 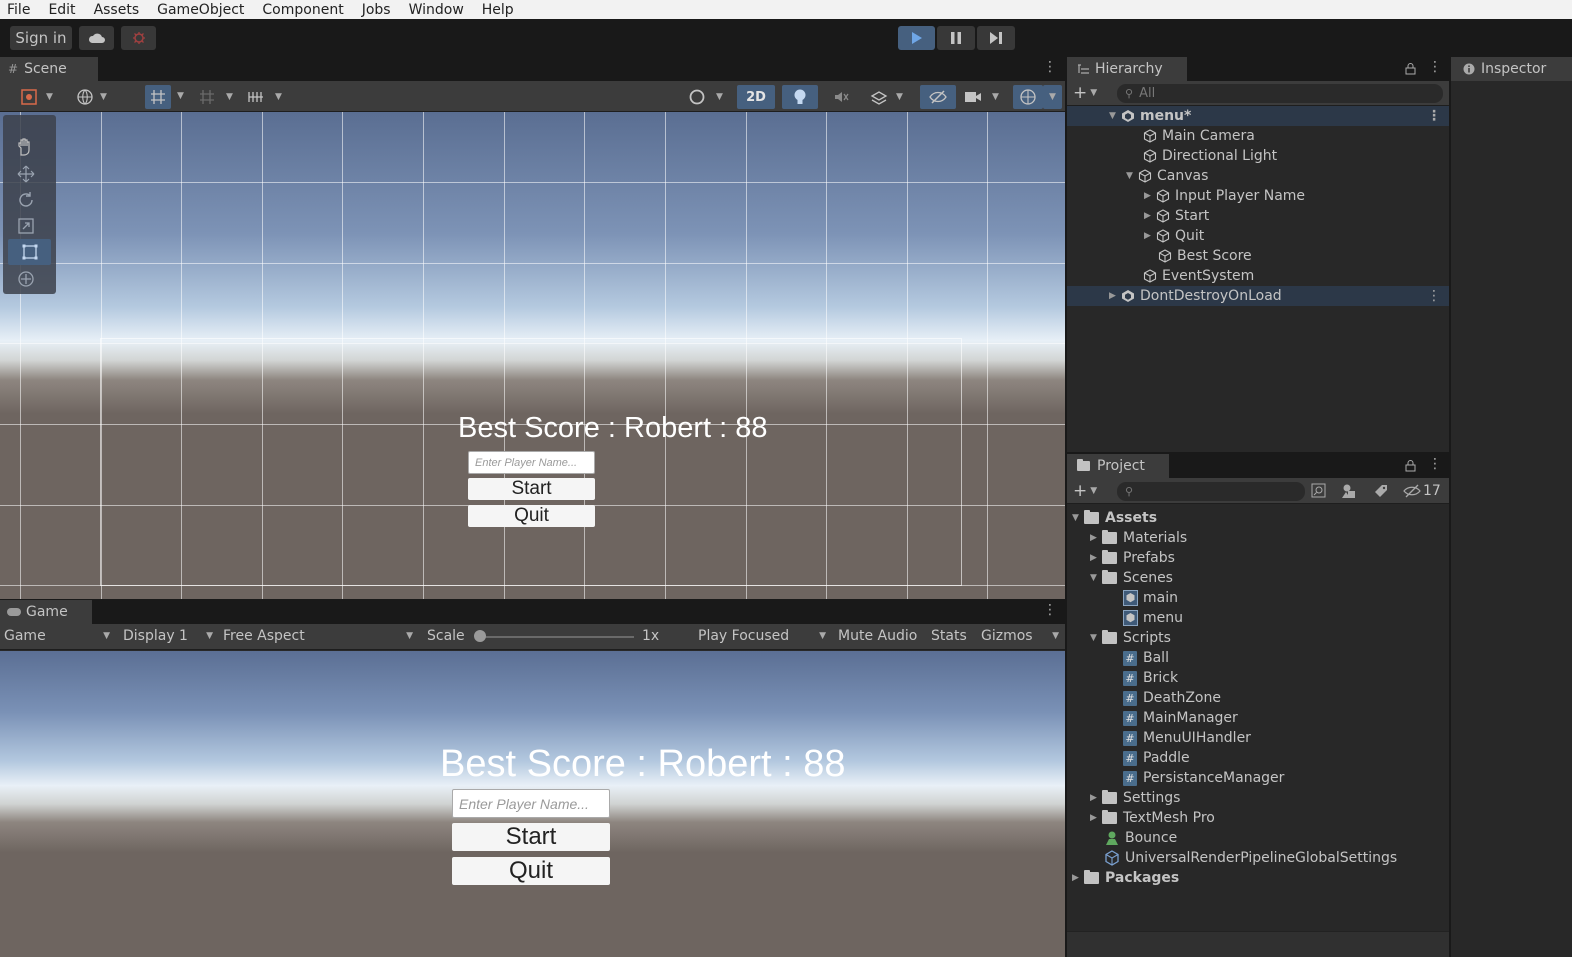 I want to click on hierarchy-item-start: ▶ Start, so click(x=1138, y=216).